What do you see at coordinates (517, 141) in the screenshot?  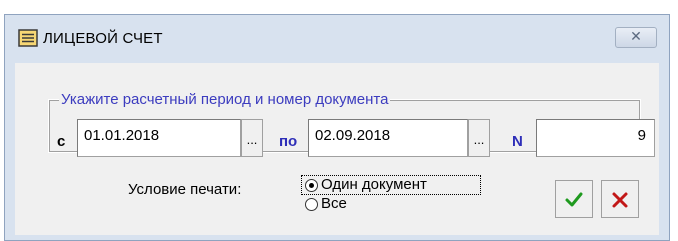 I see `number-label: N` at bounding box center [517, 141].